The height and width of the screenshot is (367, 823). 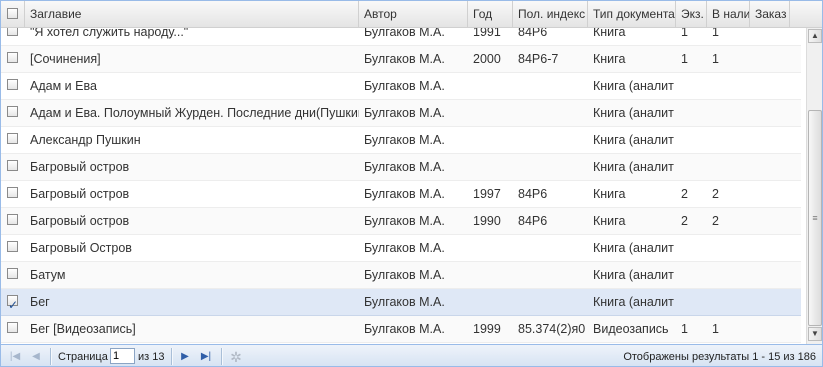 What do you see at coordinates (236, 357) in the screenshot?
I see `refresh-icon: ✲` at bounding box center [236, 357].